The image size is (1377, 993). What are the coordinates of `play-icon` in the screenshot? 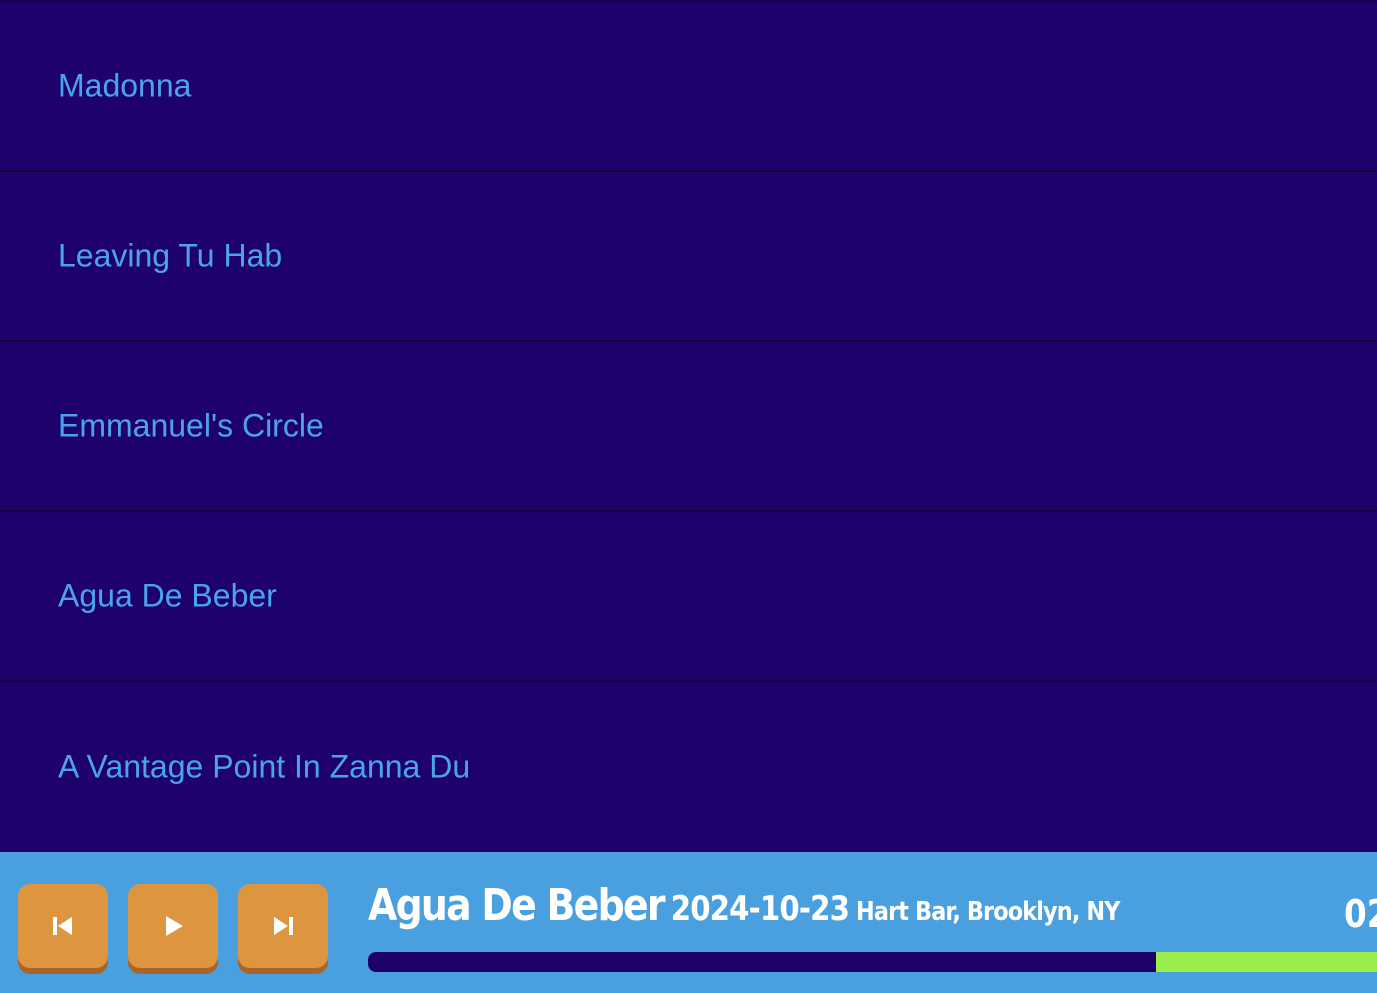 It's located at (174, 926).